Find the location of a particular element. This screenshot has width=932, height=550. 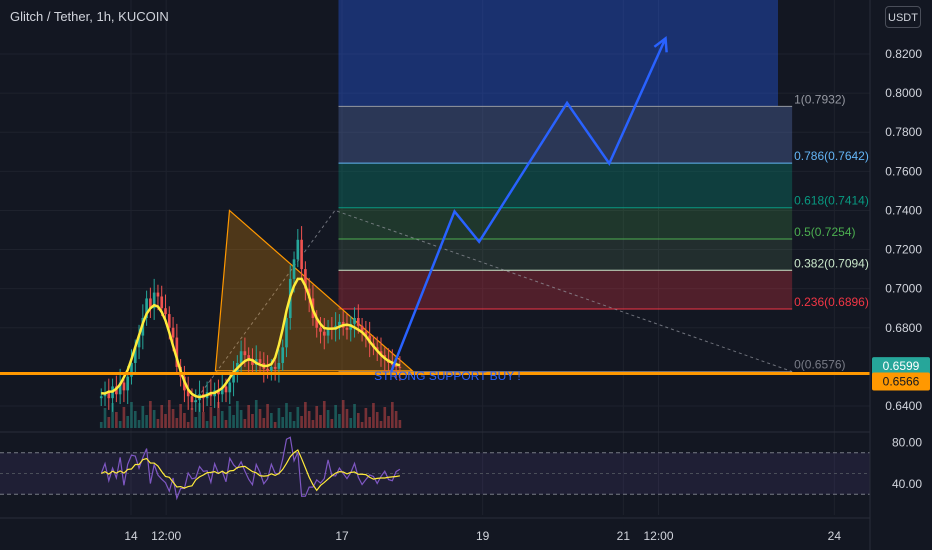

fib-top-band is located at coordinates (558, 53).